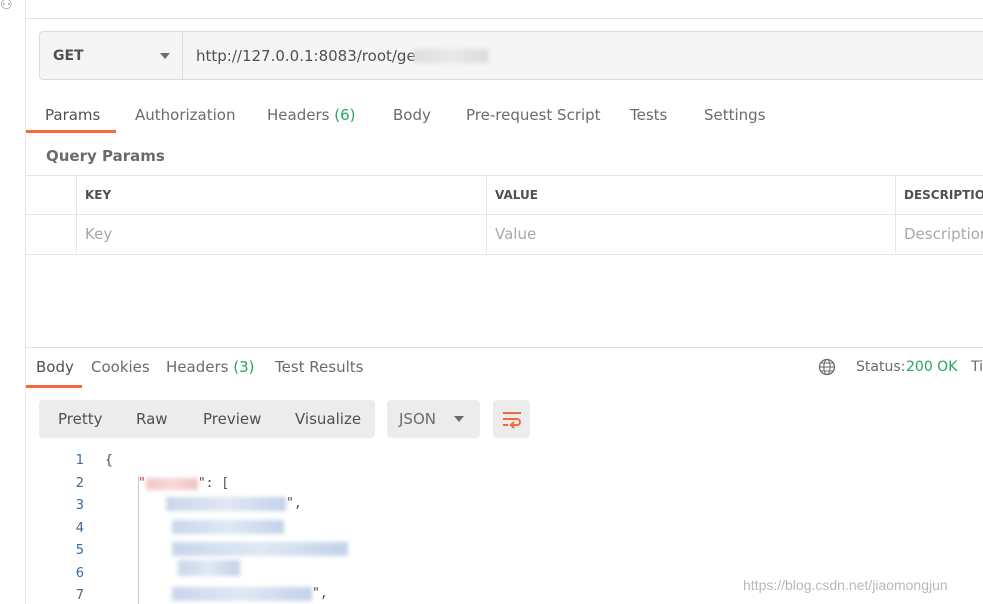 This screenshot has height=604, width=983. What do you see at coordinates (881, 367) in the screenshot?
I see `status-label: Status:` at bounding box center [881, 367].